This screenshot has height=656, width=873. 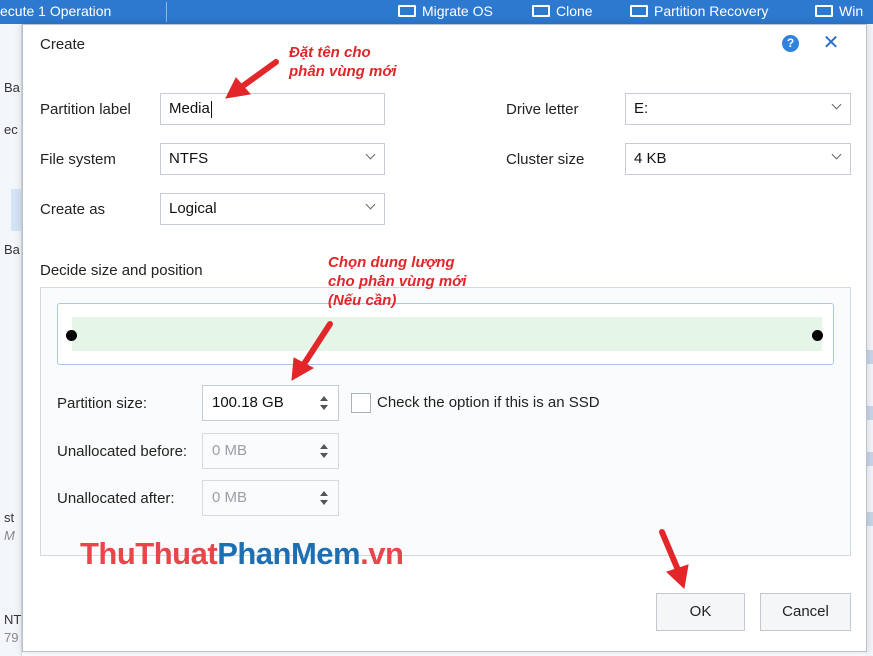 I want to click on cluster-size-value: 4 KB, so click(x=650, y=158).